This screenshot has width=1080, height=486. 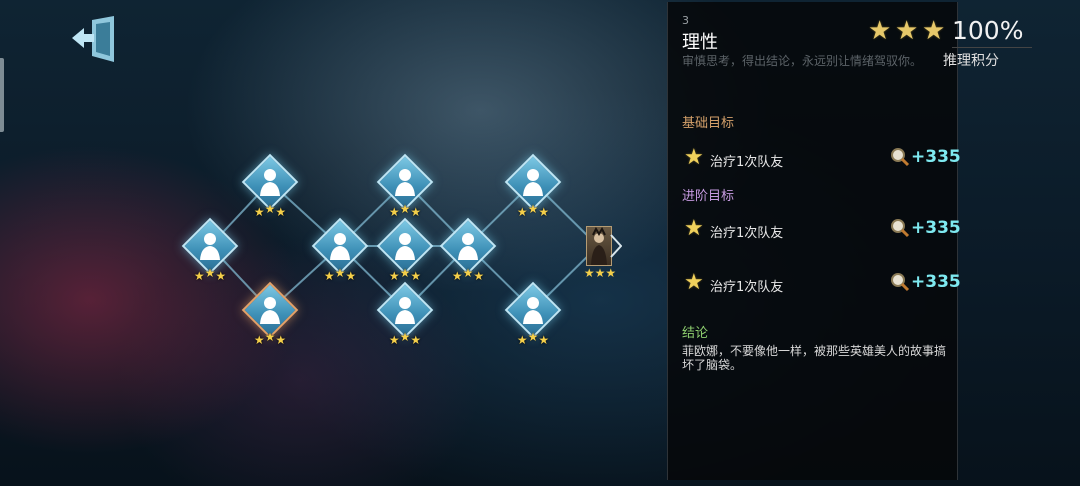 What do you see at coordinates (616, 246) in the screenshot?
I see `chevron-right-icon` at bounding box center [616, 246].